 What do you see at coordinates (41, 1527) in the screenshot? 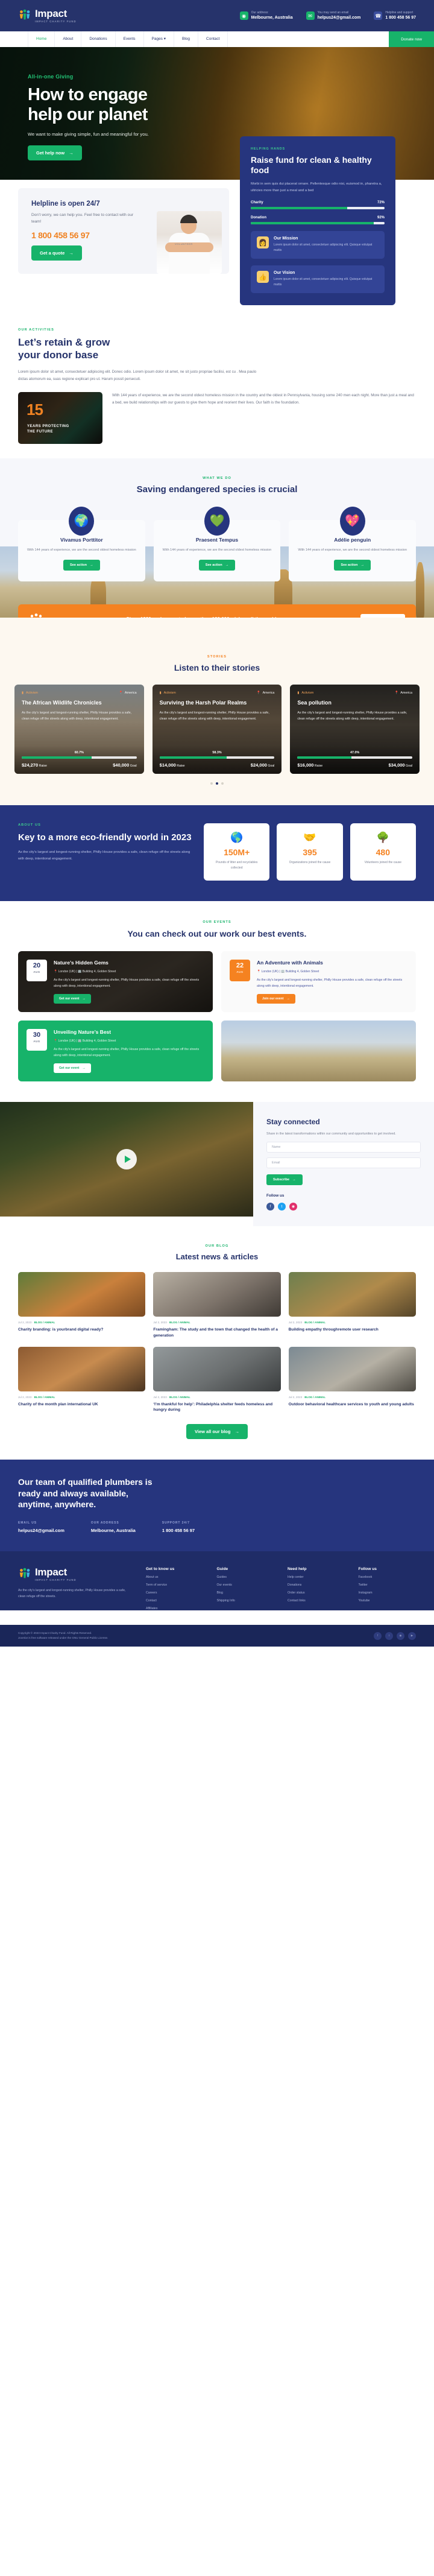
I see `cta-email: EMAIL US helpus24@gmail.com` at bounding box center [41, 1527].